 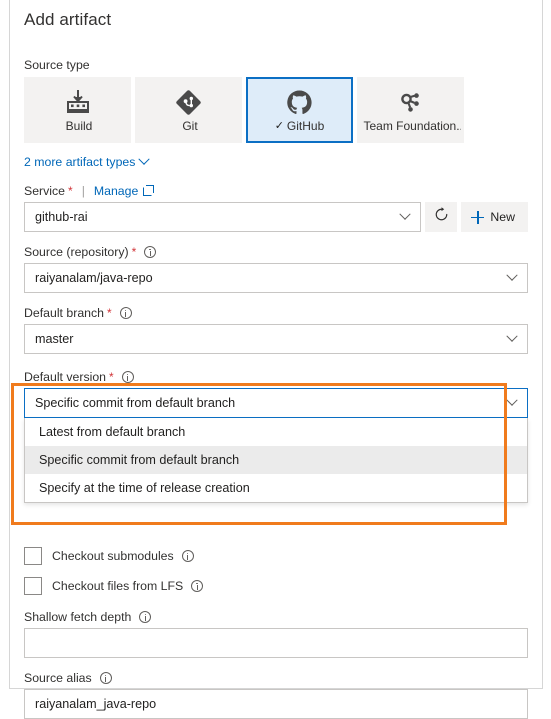 What do you see at coordinates (144, 488) in the screenshot?
I see `option-label: Specify at the time of release creation` at bounding box center [144, 488].